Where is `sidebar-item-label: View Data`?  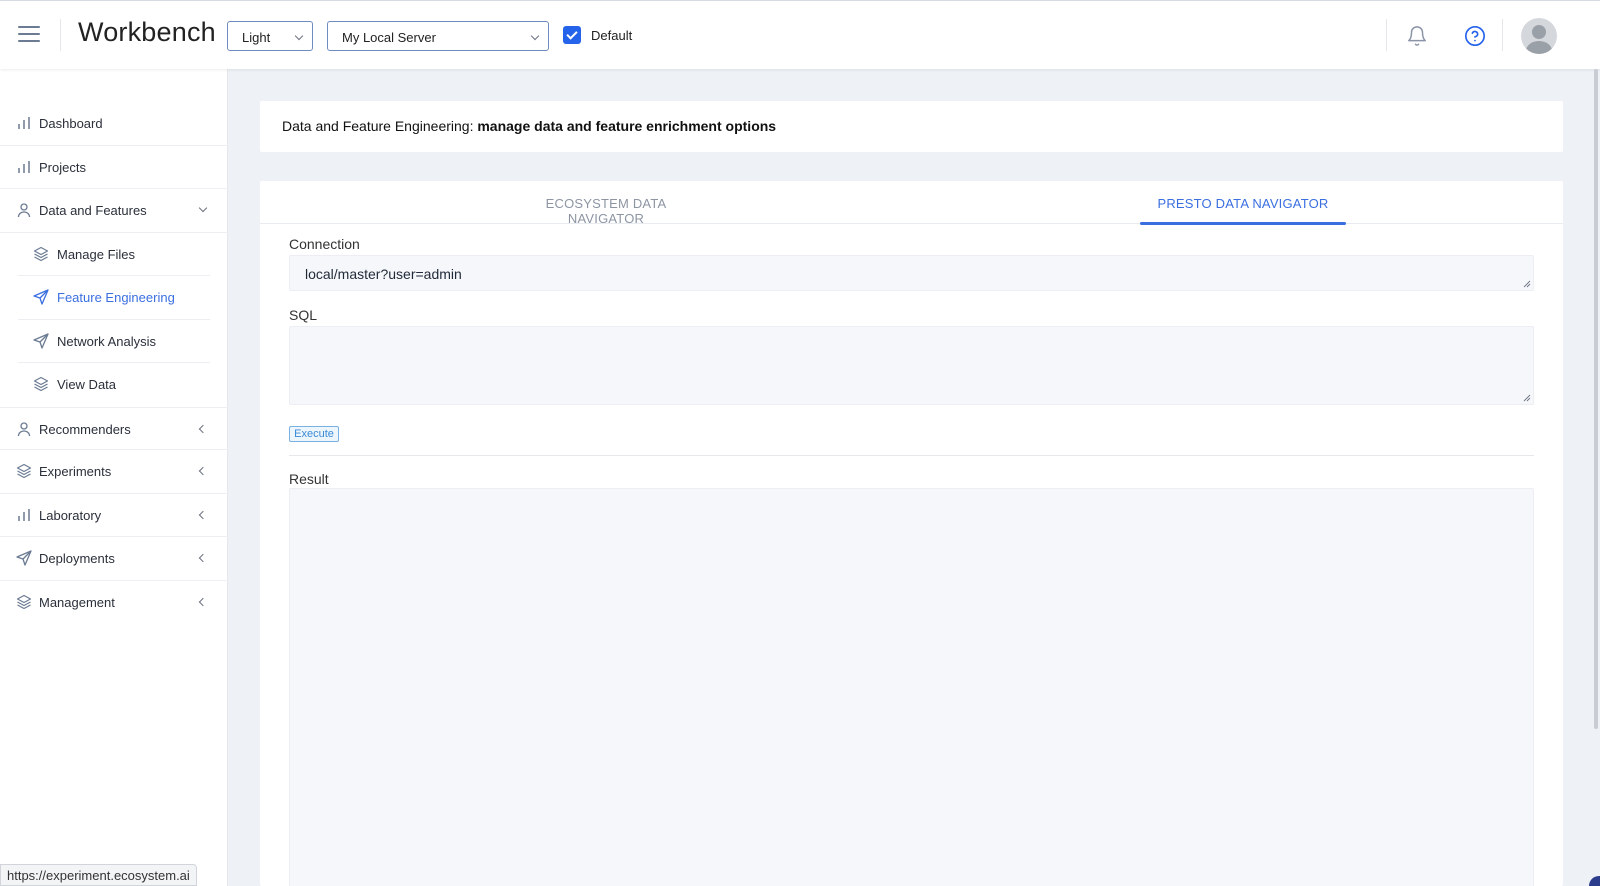 sidebar-item-label: View Data is located at coordinates (87, 384).